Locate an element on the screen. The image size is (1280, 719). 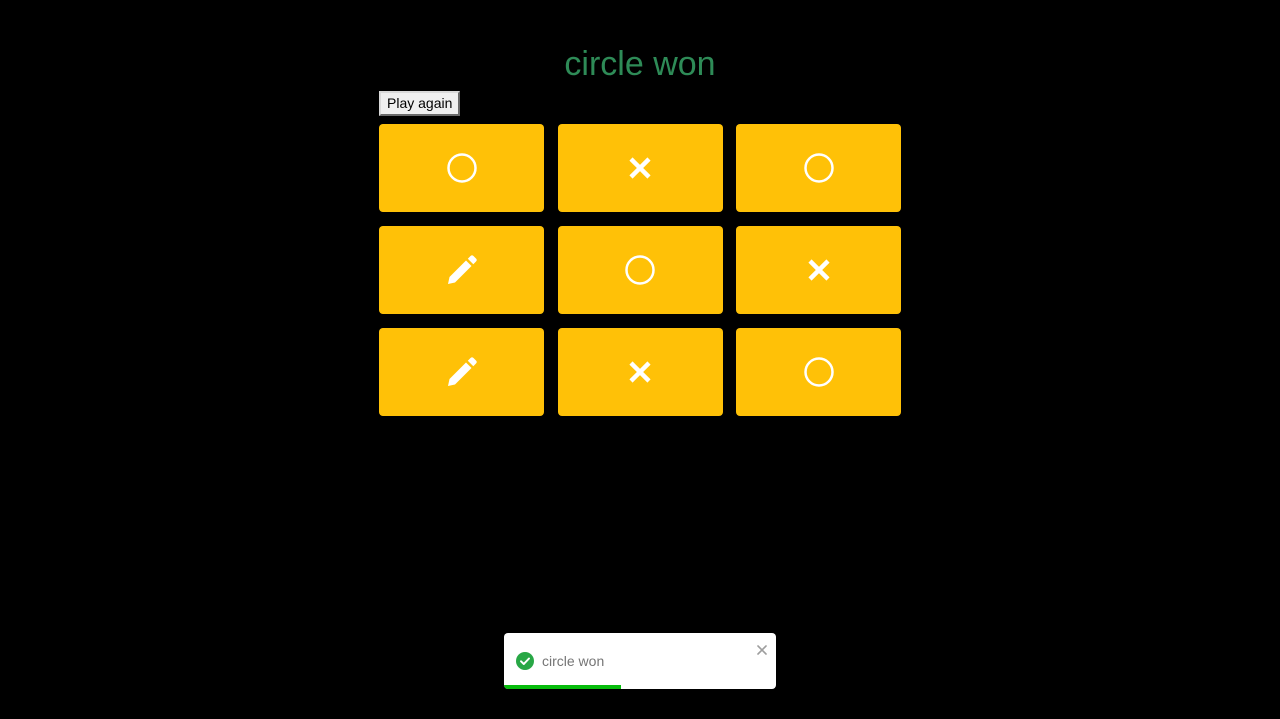
check-circle-icon is located at coordinates (525, 661).